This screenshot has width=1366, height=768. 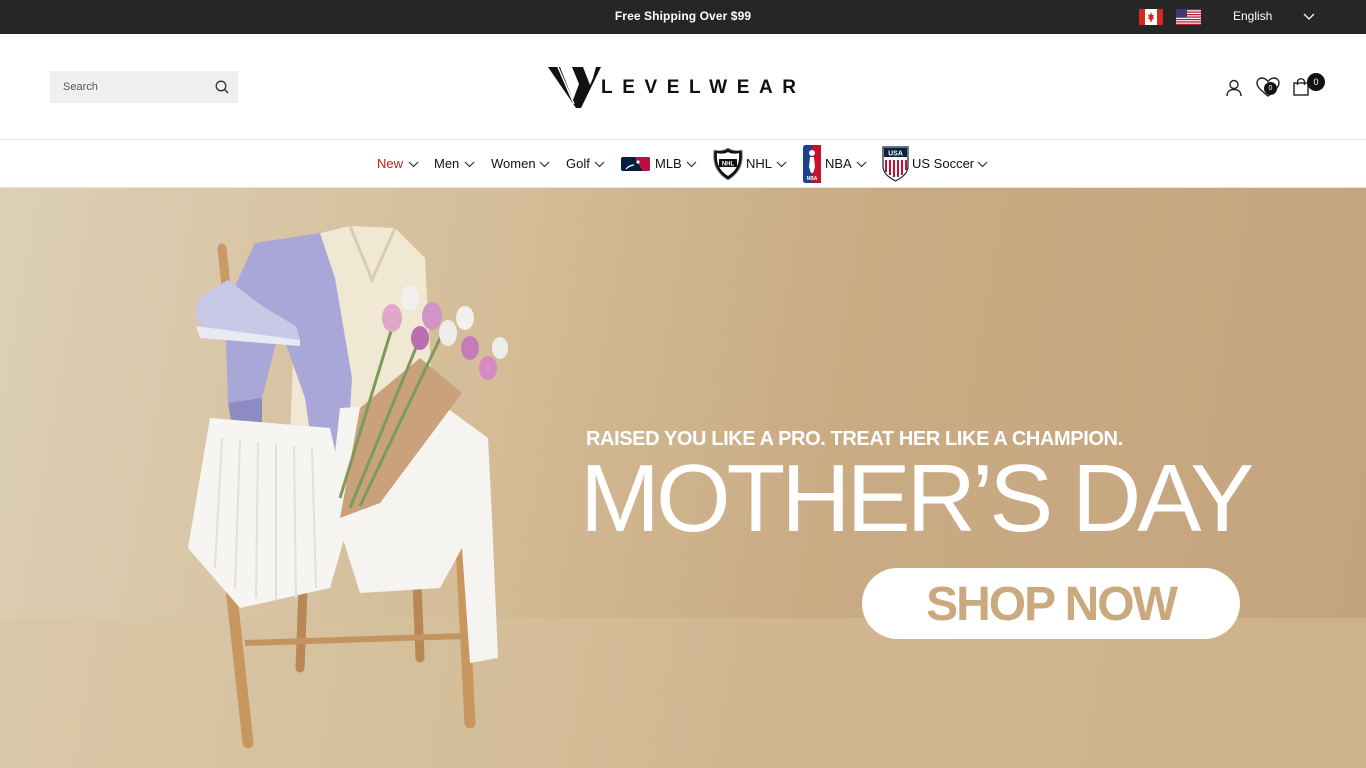 I want to click on nav-item-label: NHL, so click(x=759, y=163).